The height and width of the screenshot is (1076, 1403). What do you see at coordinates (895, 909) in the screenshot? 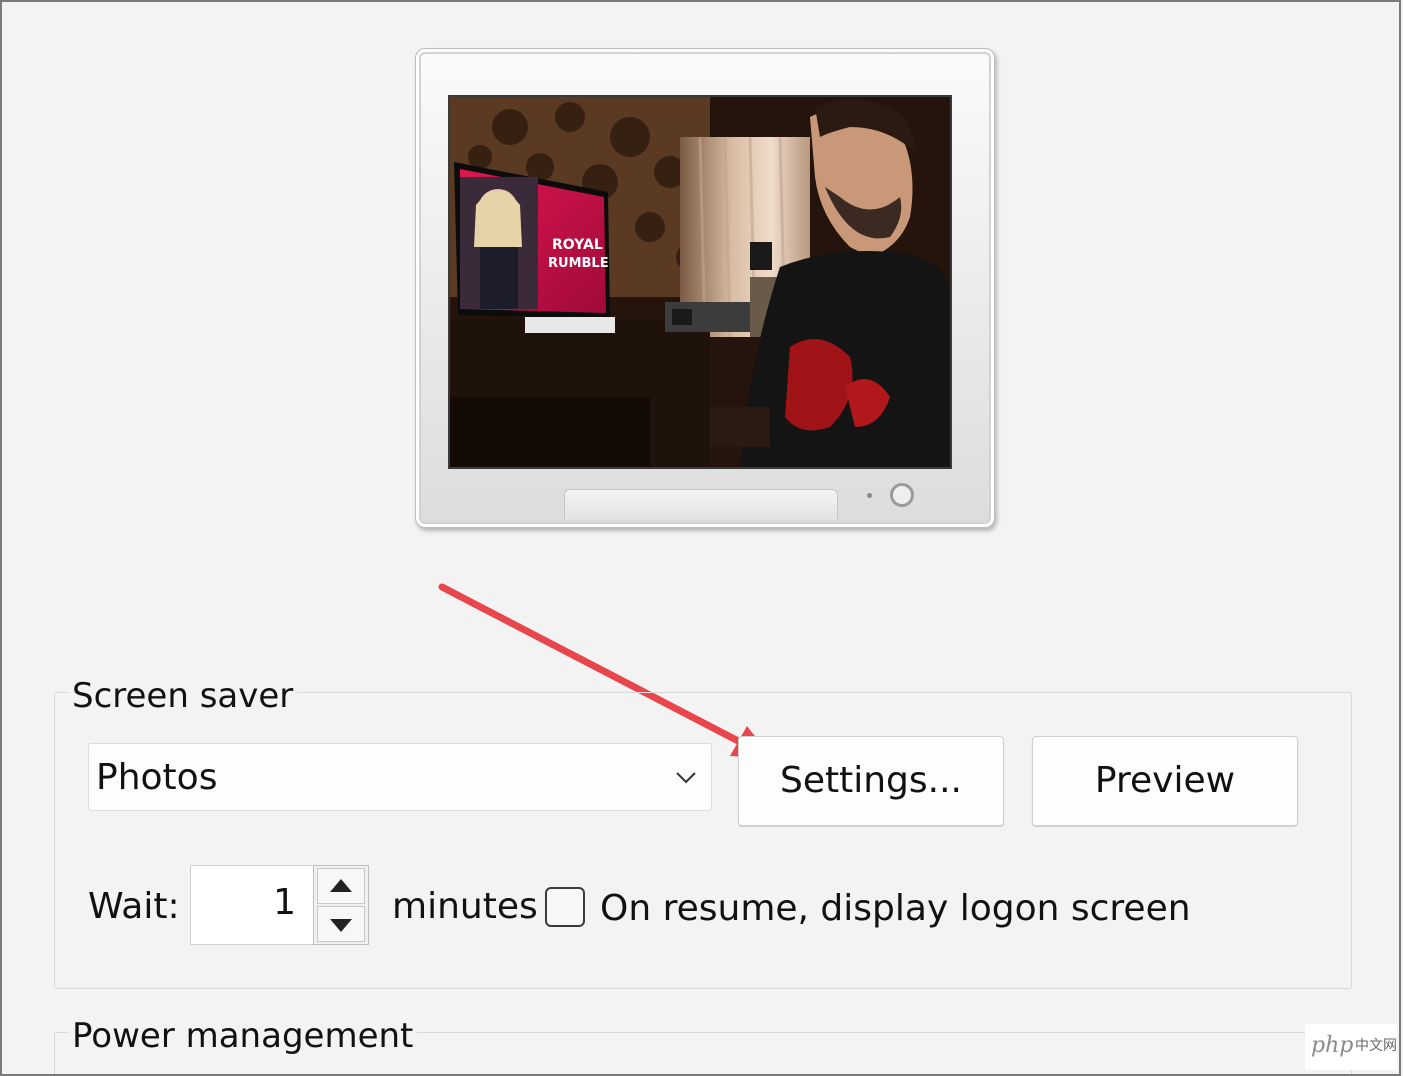
I see `logon-screen-checkbox-label: On resume, display logon screen` at bounding box center [895, 909].